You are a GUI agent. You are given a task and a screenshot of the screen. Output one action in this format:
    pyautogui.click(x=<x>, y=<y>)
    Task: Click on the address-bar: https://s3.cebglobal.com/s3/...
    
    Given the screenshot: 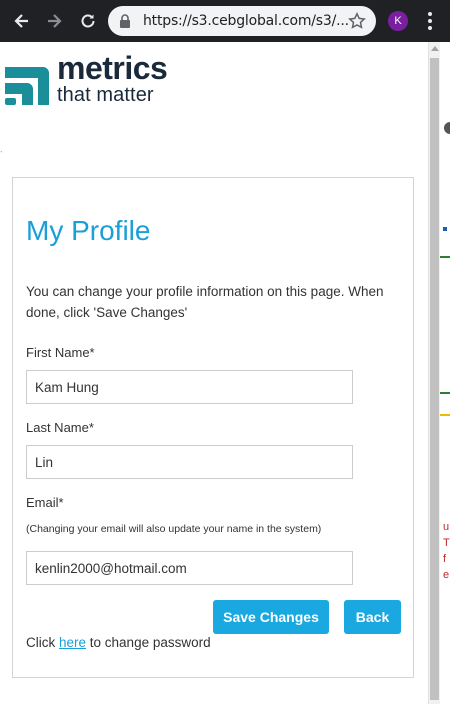 What is the action you would take?
    pyautogui.click(x=242, y=21)
    